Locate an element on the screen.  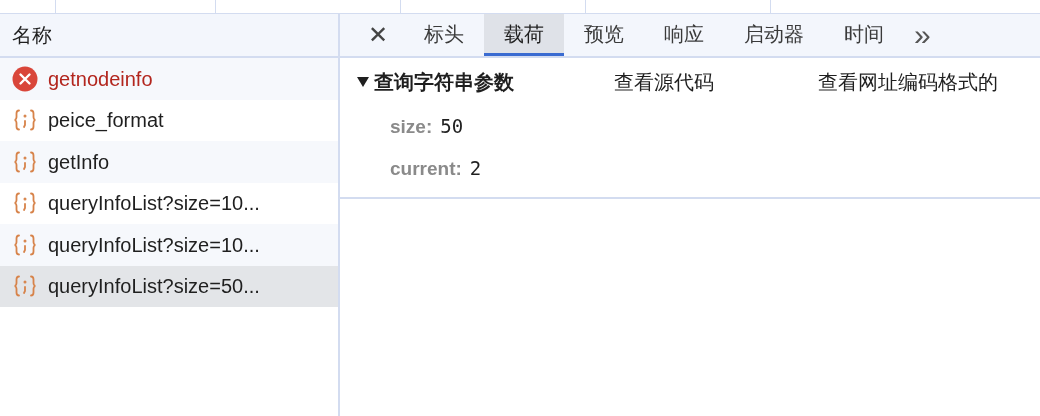
view-url-encoded-link: 查看网址编码格式的 is located at coordinates (908, 82).